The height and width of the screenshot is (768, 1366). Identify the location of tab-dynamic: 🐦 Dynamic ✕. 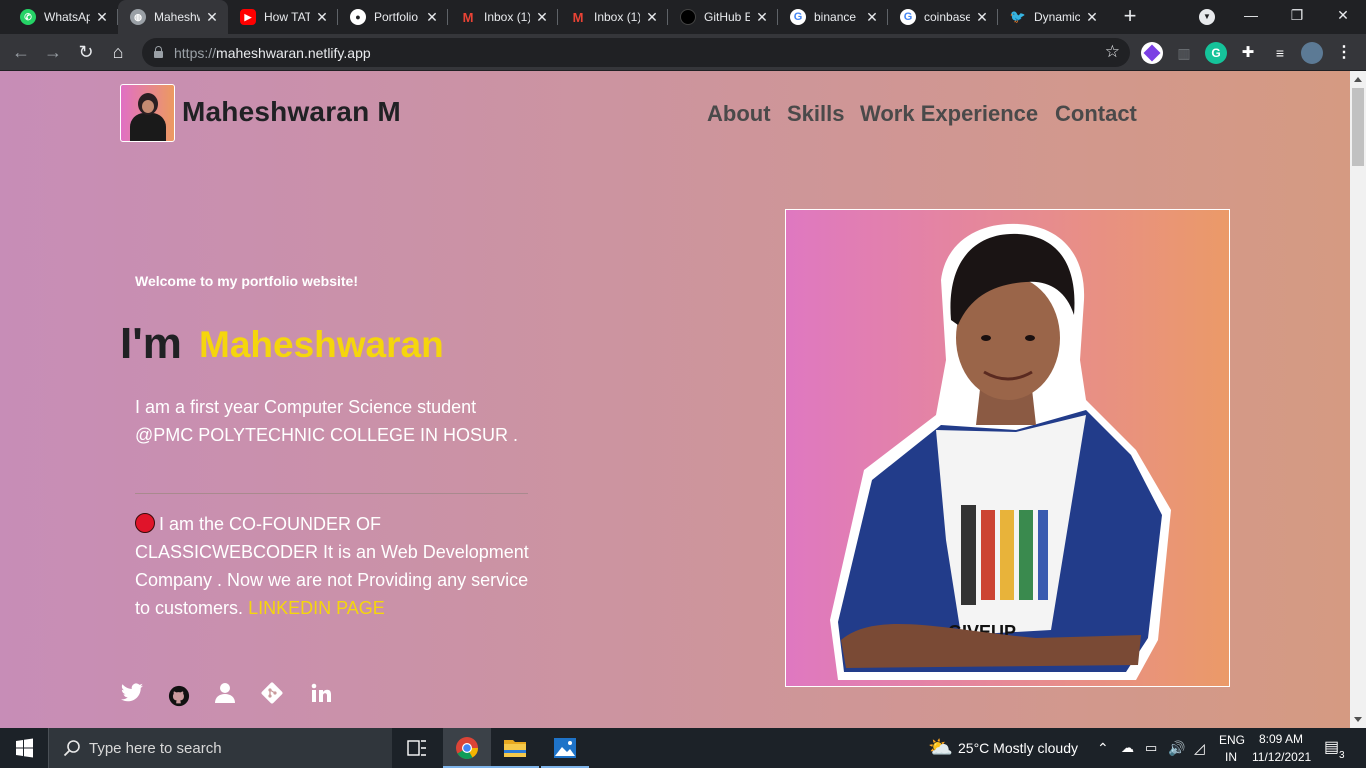
(1053, 17).